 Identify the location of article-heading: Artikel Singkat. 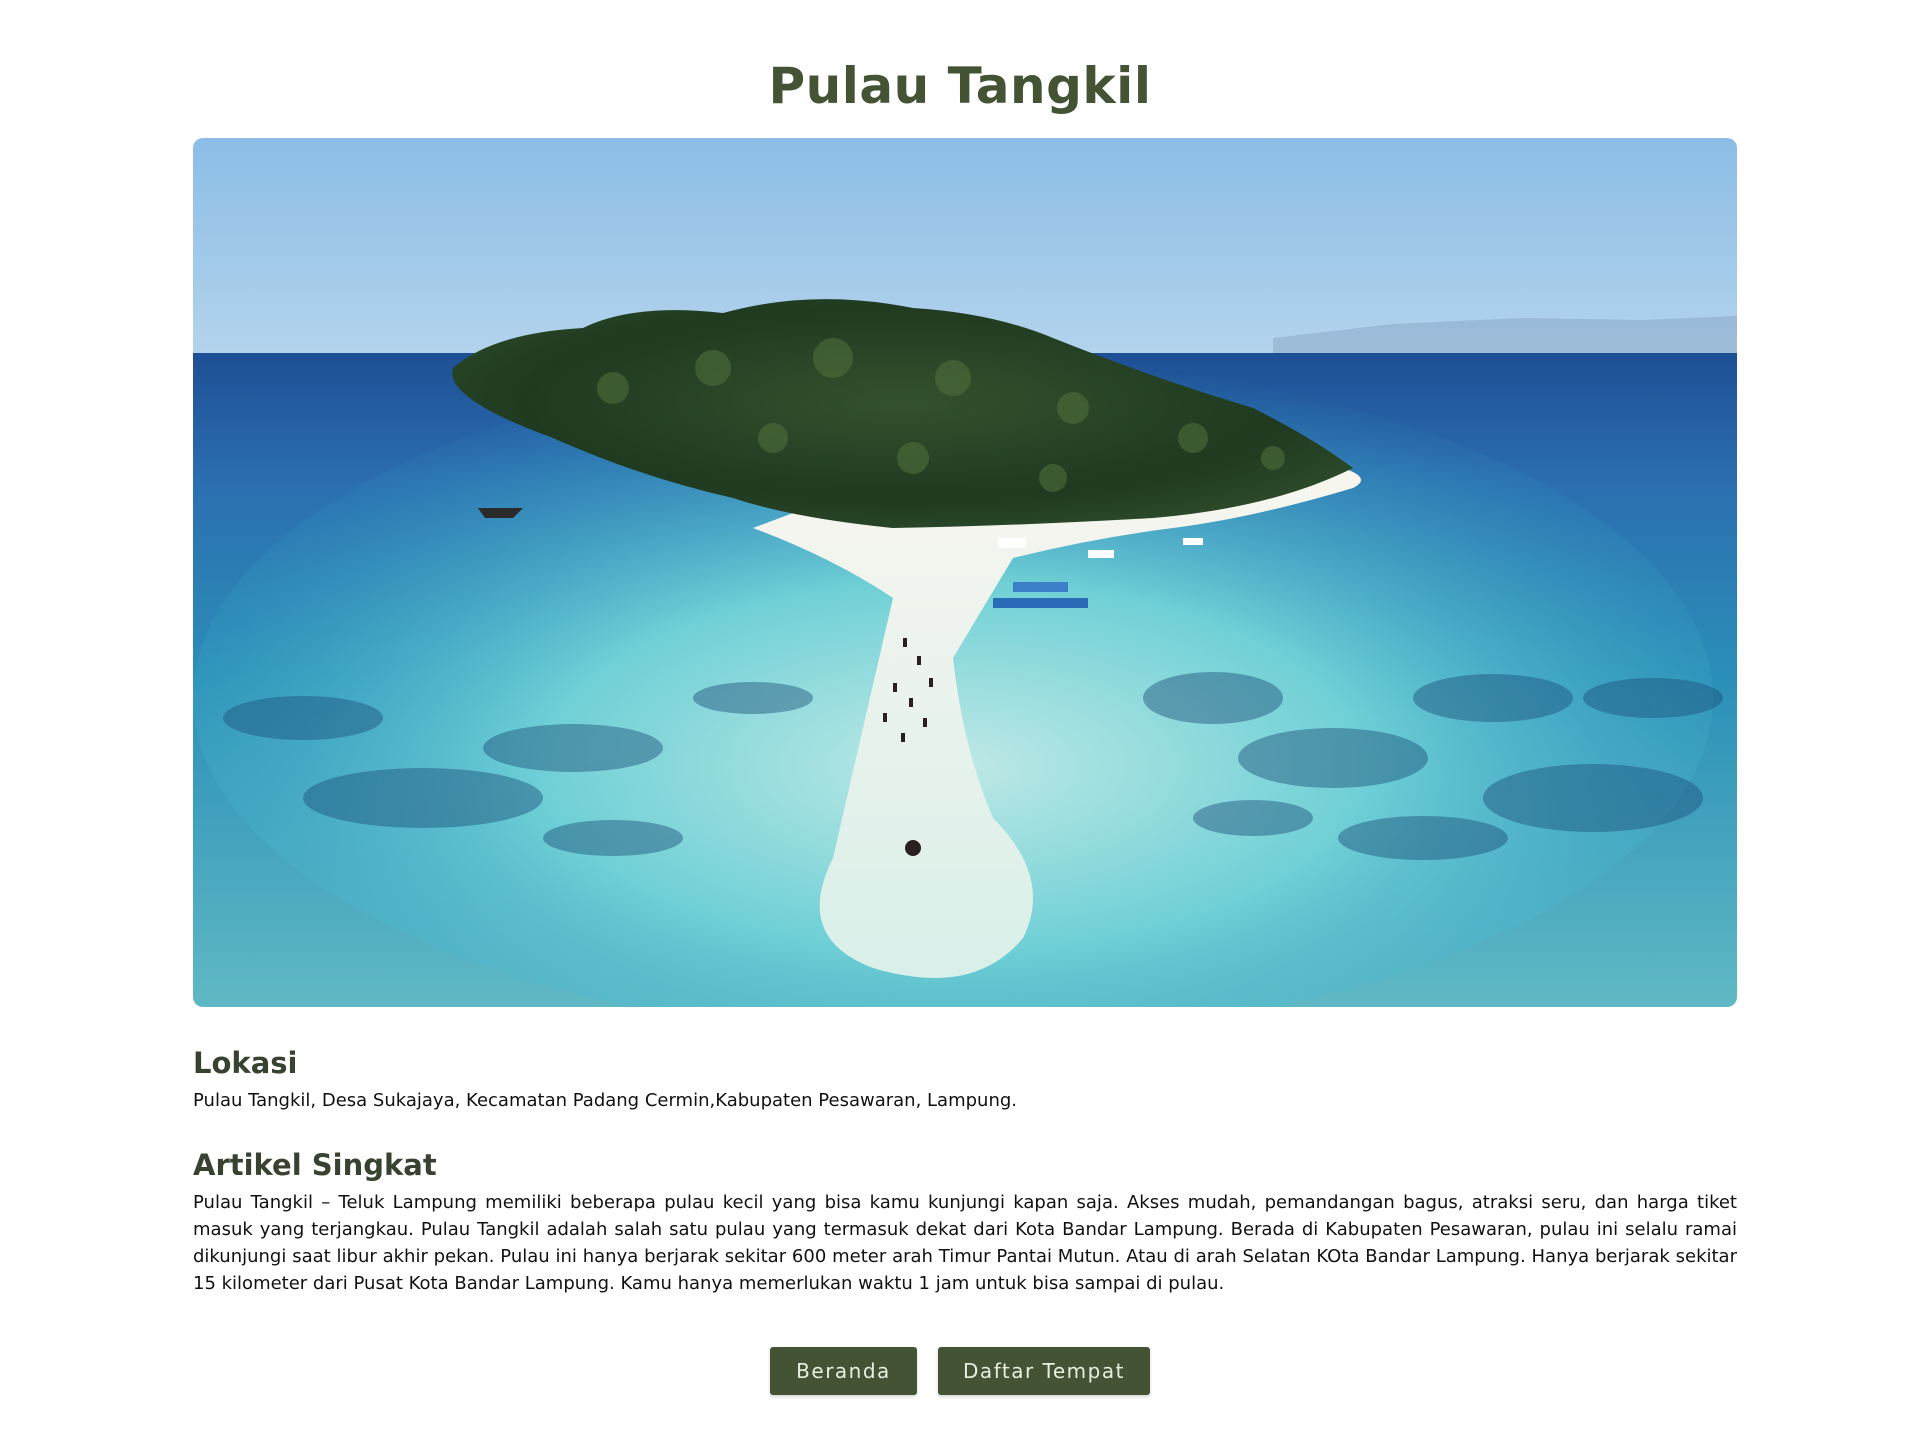
(315, 1165).